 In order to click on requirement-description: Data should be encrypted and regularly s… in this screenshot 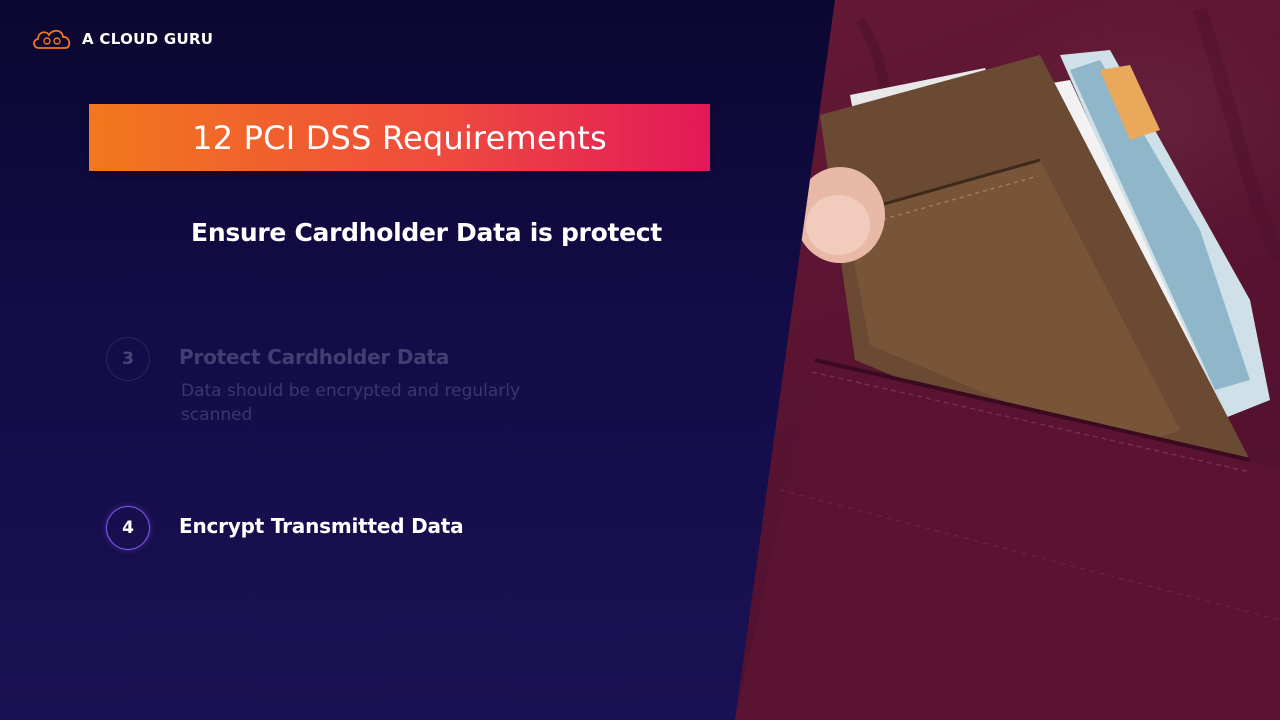, I will do `click(351, 403)`.